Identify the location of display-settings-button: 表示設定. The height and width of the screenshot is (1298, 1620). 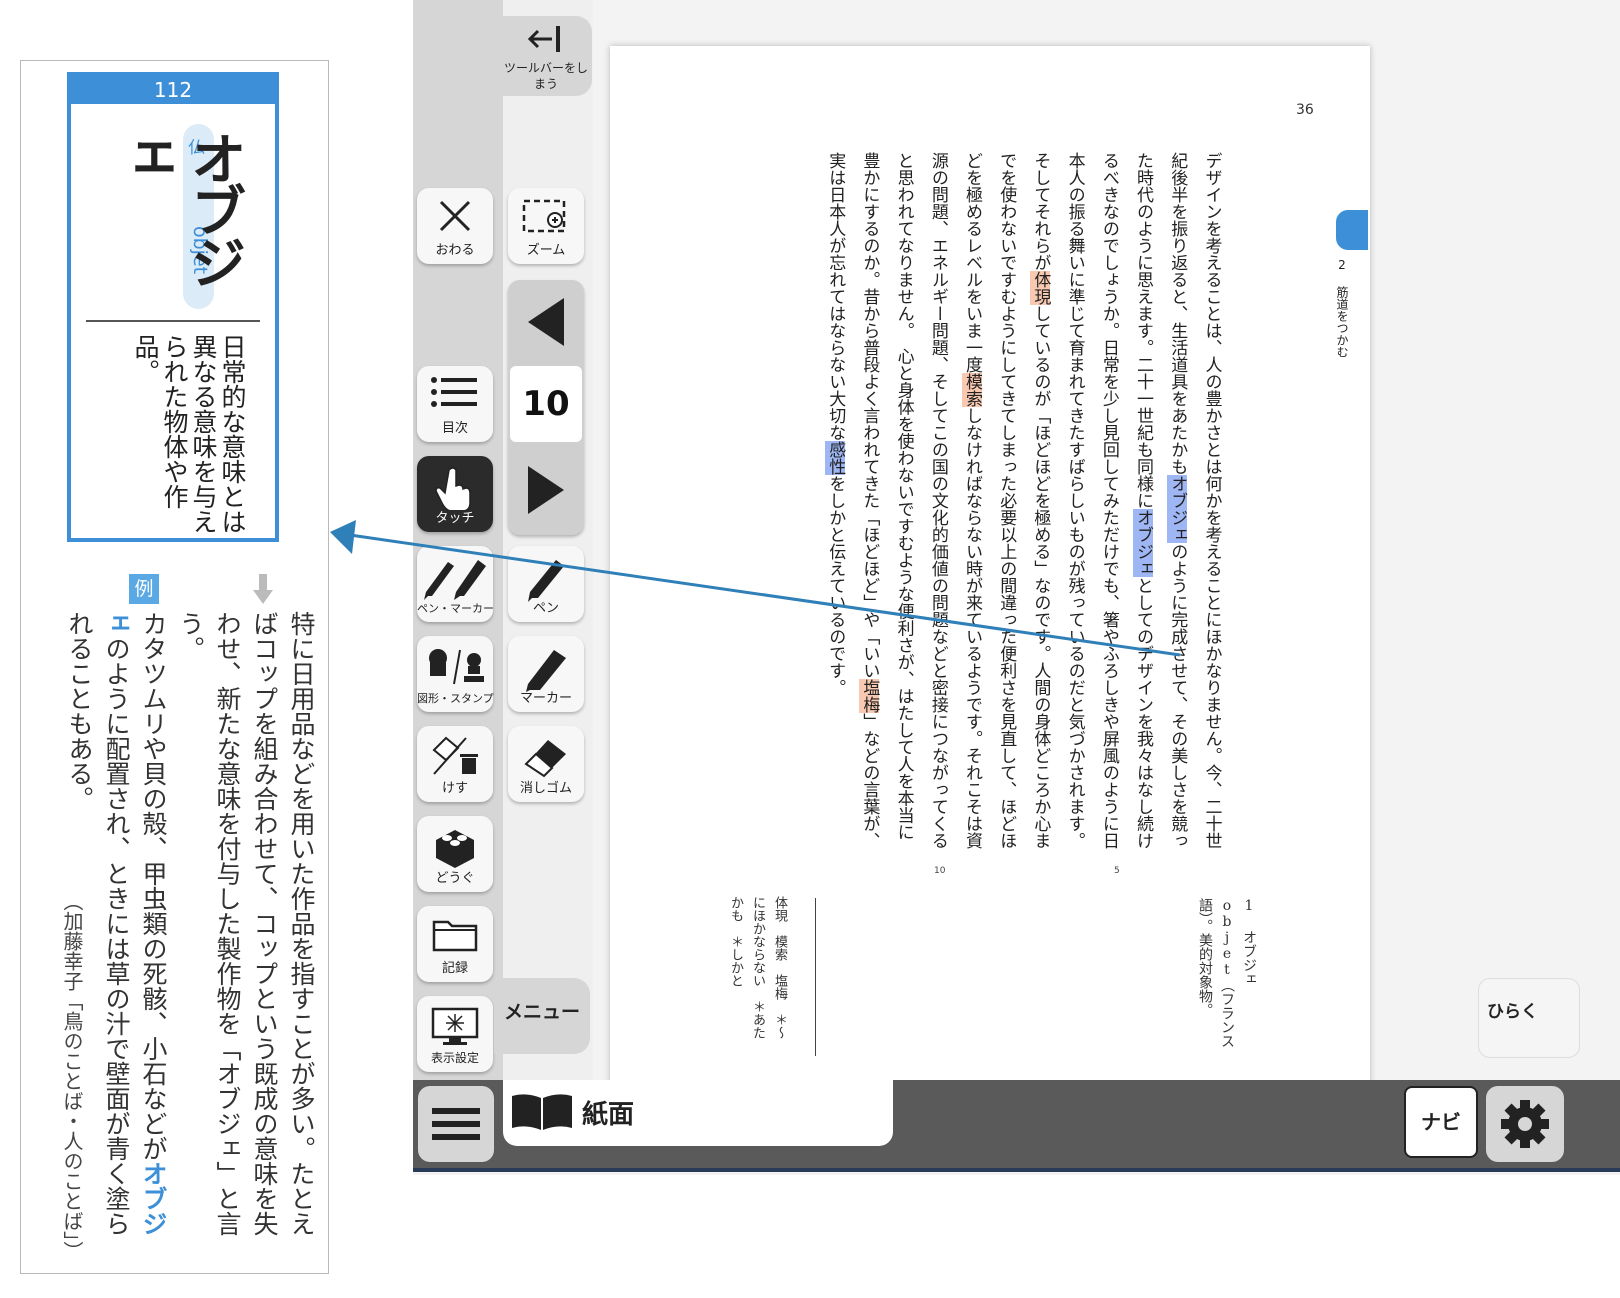
(455, 1034).